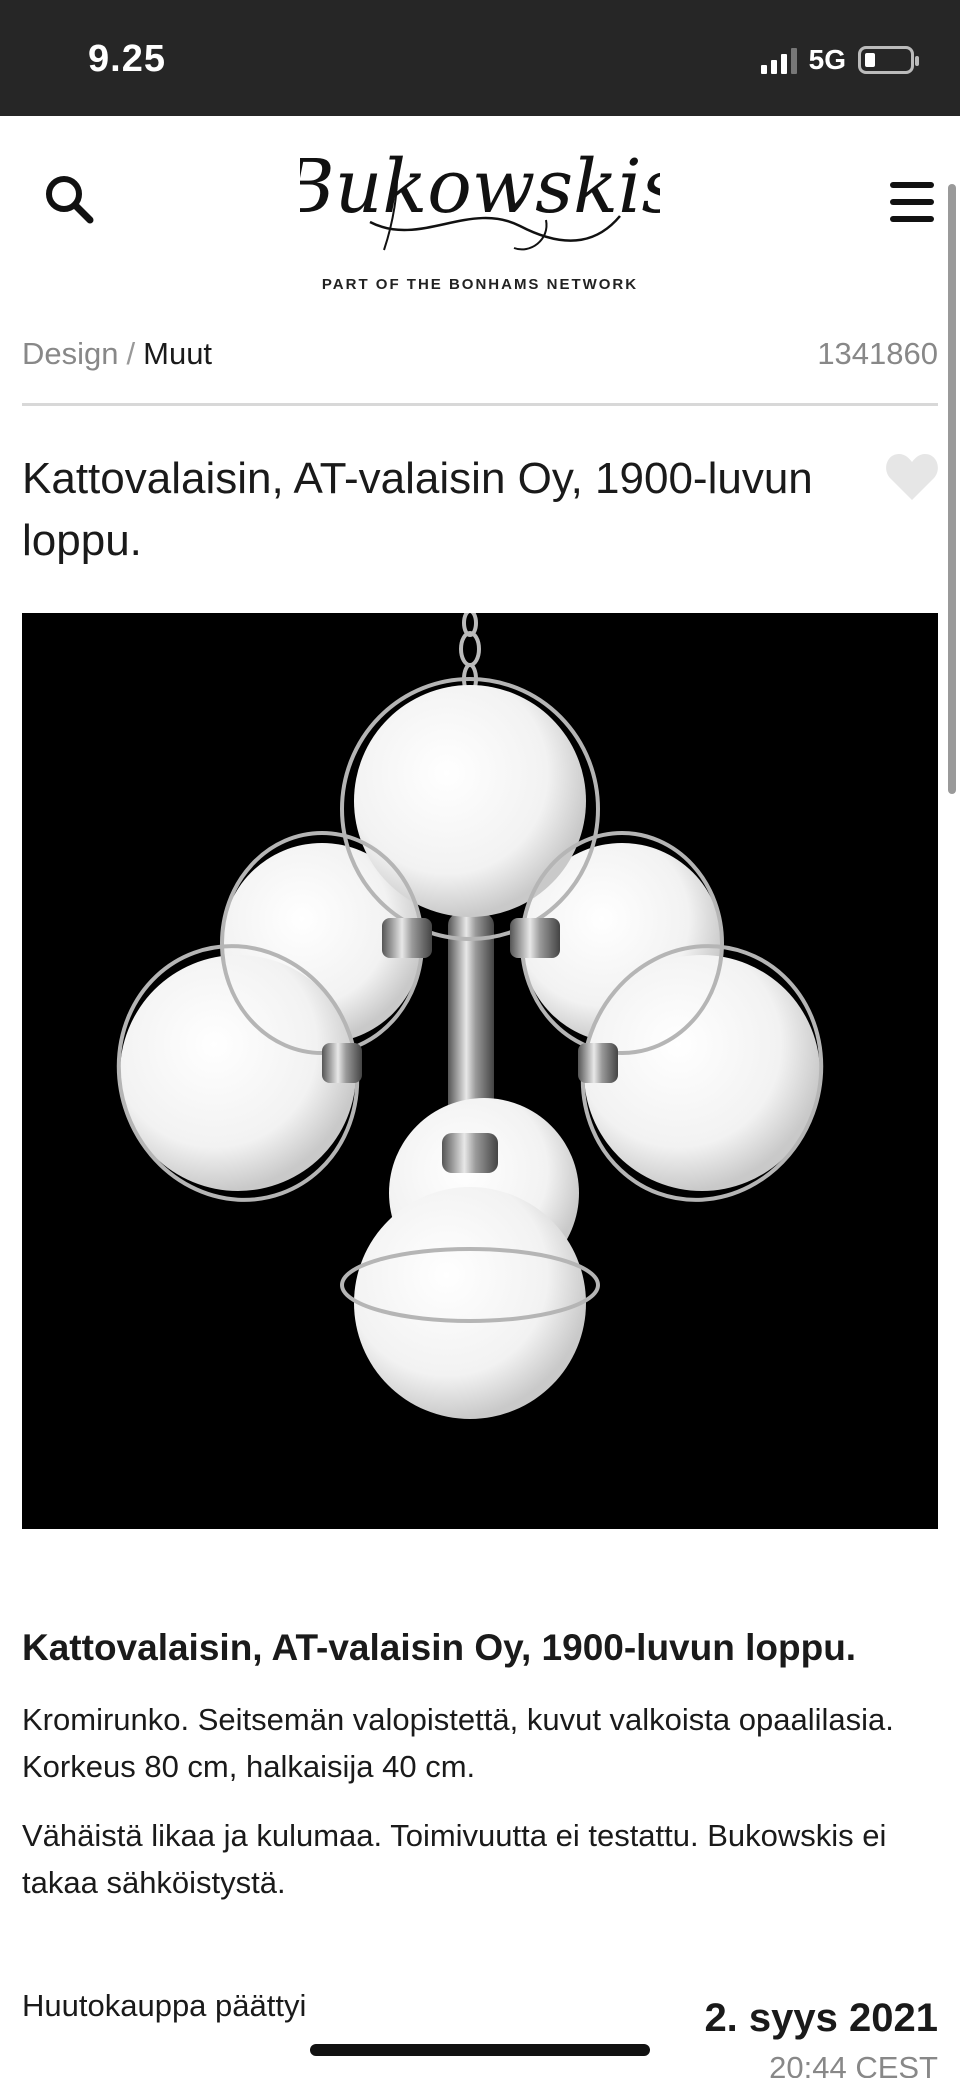  I want to click on status-bar: 9.25 5G, so click(480, 58).